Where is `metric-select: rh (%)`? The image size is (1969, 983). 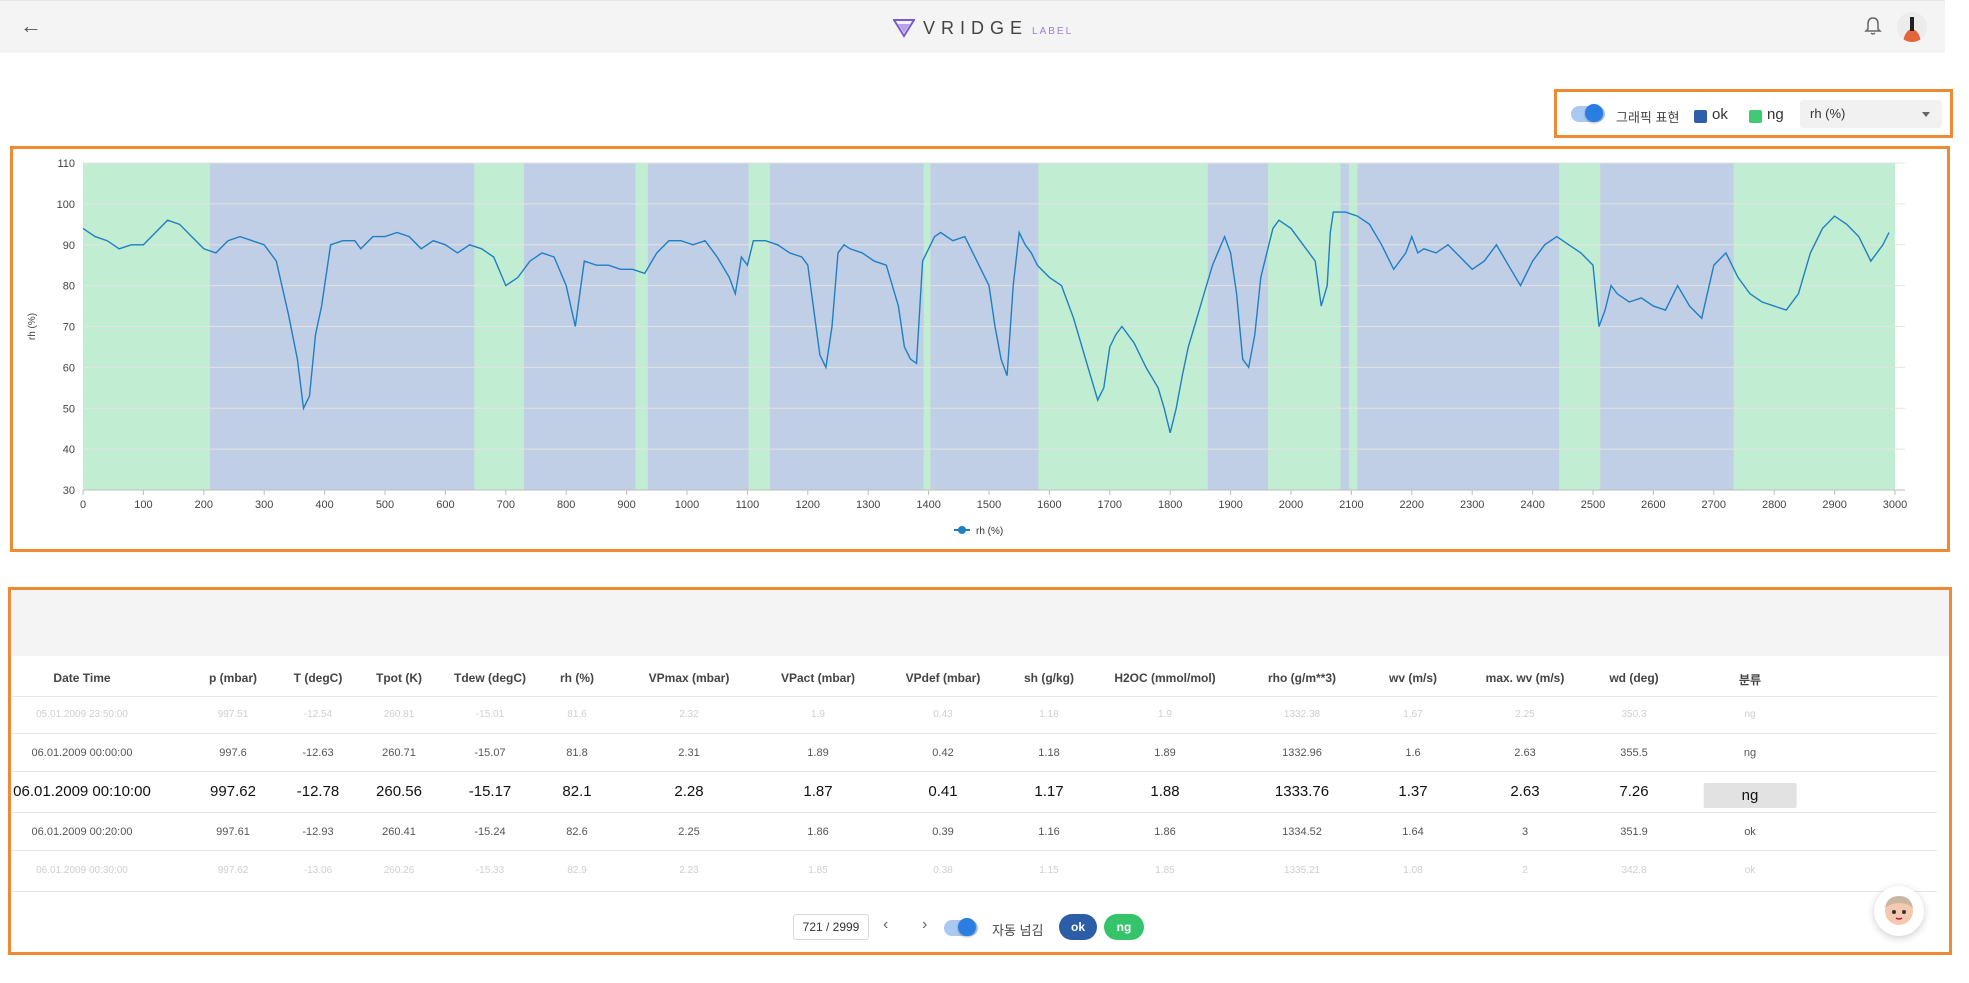 metric-select: rh (%) is located at coordinates (1871, 114).